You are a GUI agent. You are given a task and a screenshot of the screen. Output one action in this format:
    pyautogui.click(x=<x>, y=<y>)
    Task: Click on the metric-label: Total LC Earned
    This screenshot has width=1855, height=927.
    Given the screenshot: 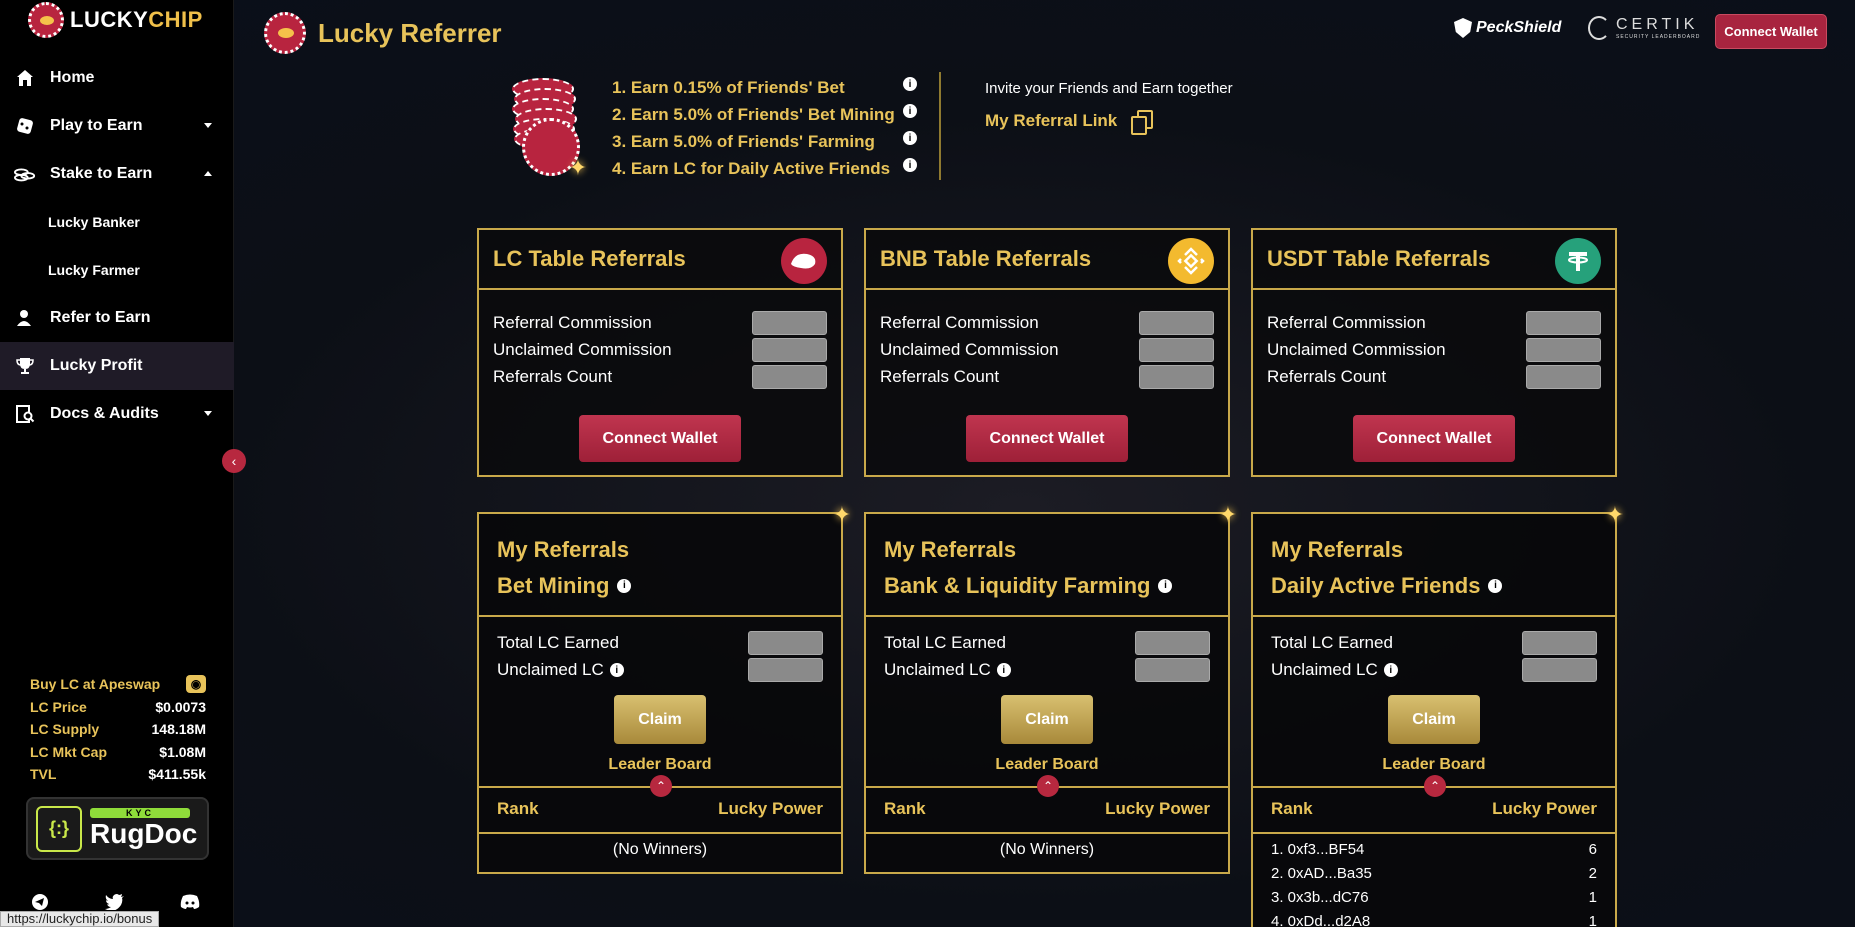 What is the action you would take?
    pyautogui.click(x=558, y=642)
    